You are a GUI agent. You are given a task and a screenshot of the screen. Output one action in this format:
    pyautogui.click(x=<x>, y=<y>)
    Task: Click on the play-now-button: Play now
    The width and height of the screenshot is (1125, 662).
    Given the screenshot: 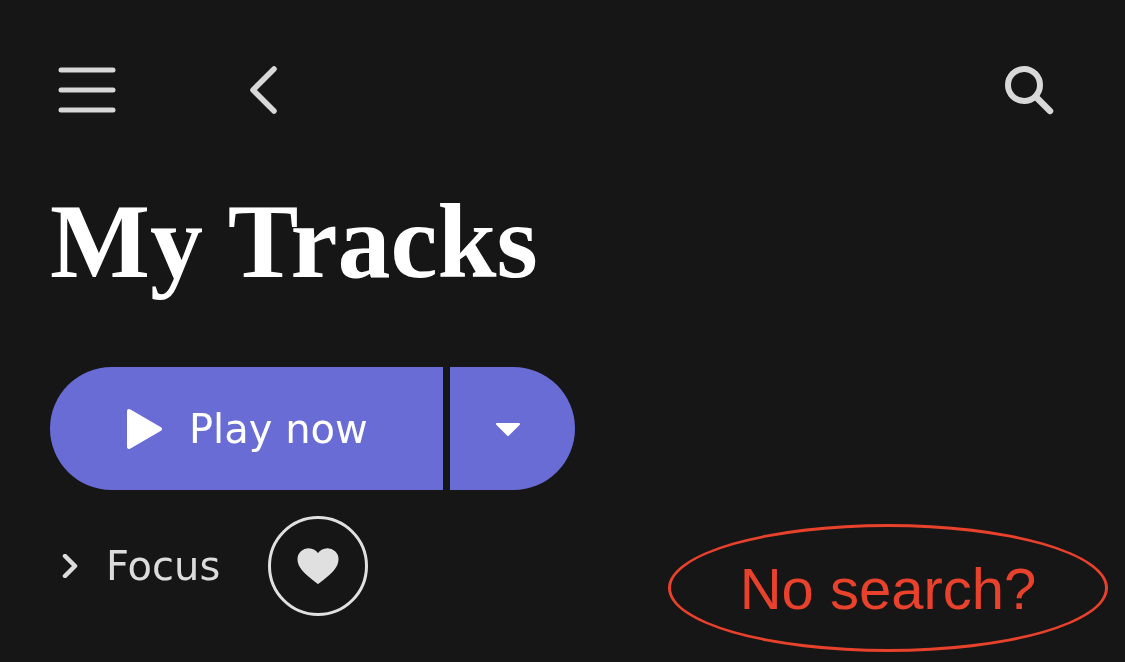 What is the action you would take?
    pyautogui.click(x=246, y=429)
    